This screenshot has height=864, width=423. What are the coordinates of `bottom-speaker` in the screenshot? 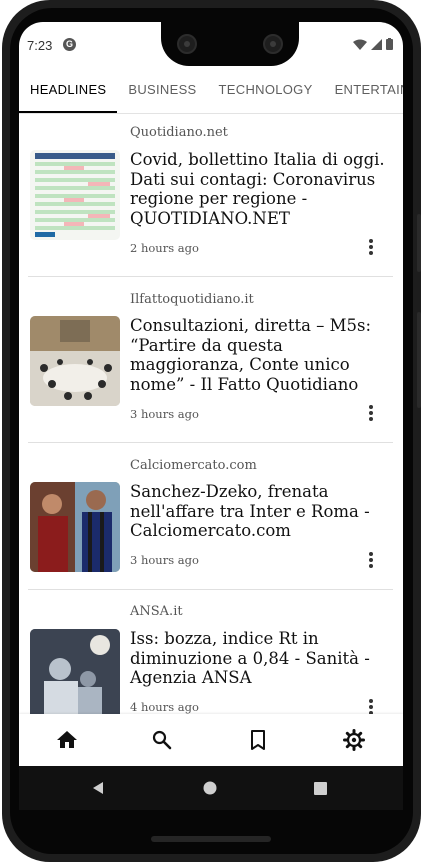 It's located at (211, 839).